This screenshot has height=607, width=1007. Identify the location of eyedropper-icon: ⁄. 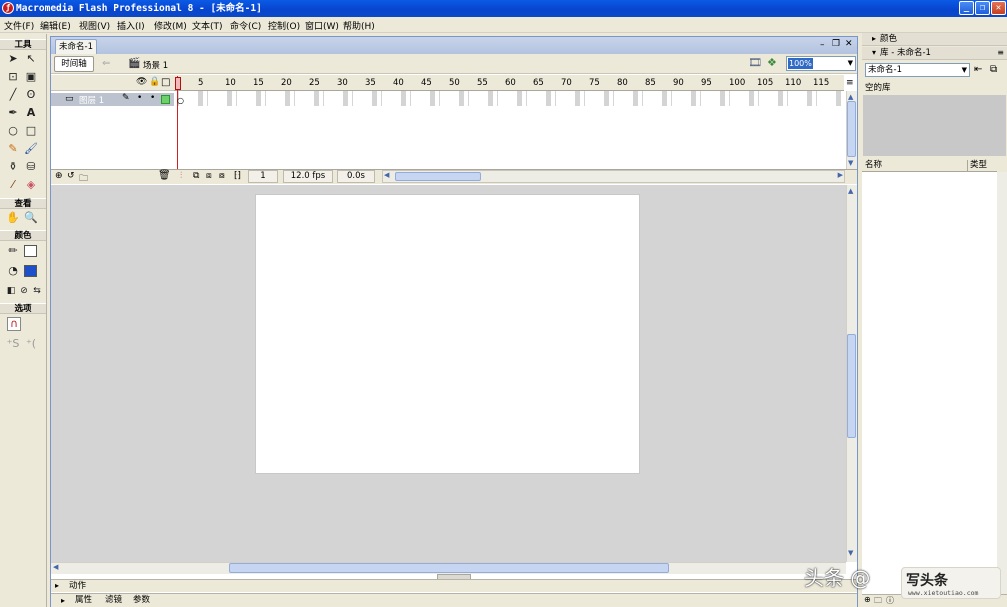
(13, 185).